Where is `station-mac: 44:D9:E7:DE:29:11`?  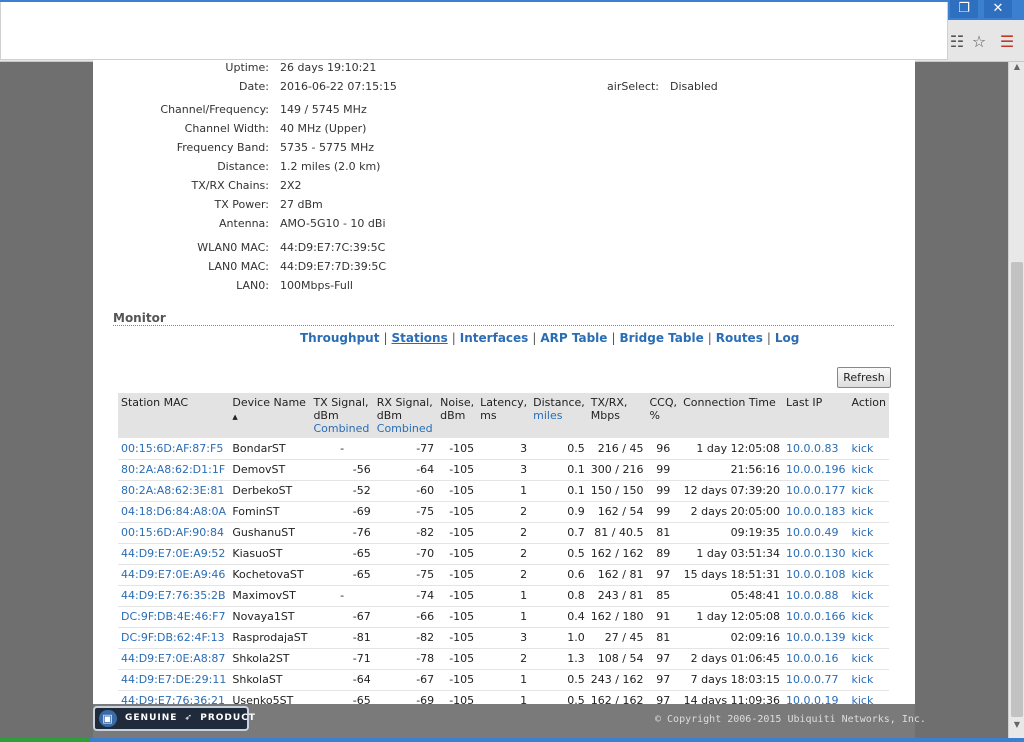
station-mac: 44:D9:E7:DE:29:11 is located at coordinates (174, 680).